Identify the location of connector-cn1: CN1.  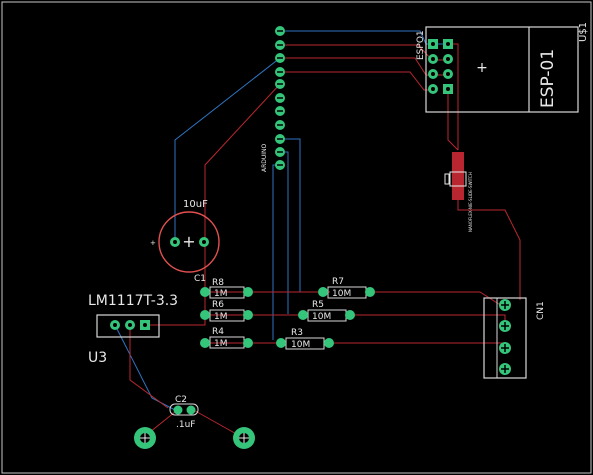
(514, 338).